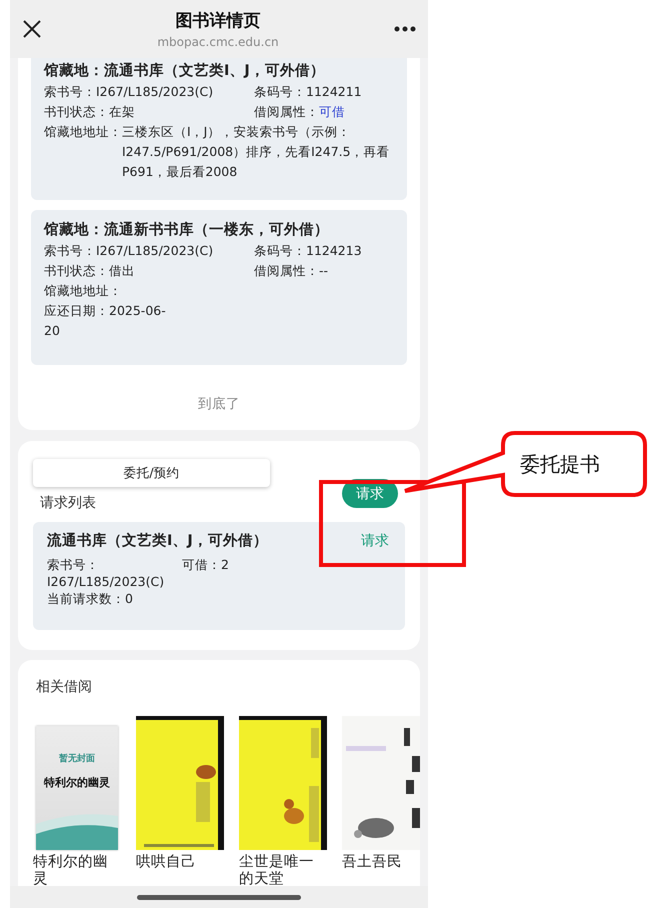  Describe the element at coordinates (32, 29) in the screenshot. I see `close-icon` at that location.